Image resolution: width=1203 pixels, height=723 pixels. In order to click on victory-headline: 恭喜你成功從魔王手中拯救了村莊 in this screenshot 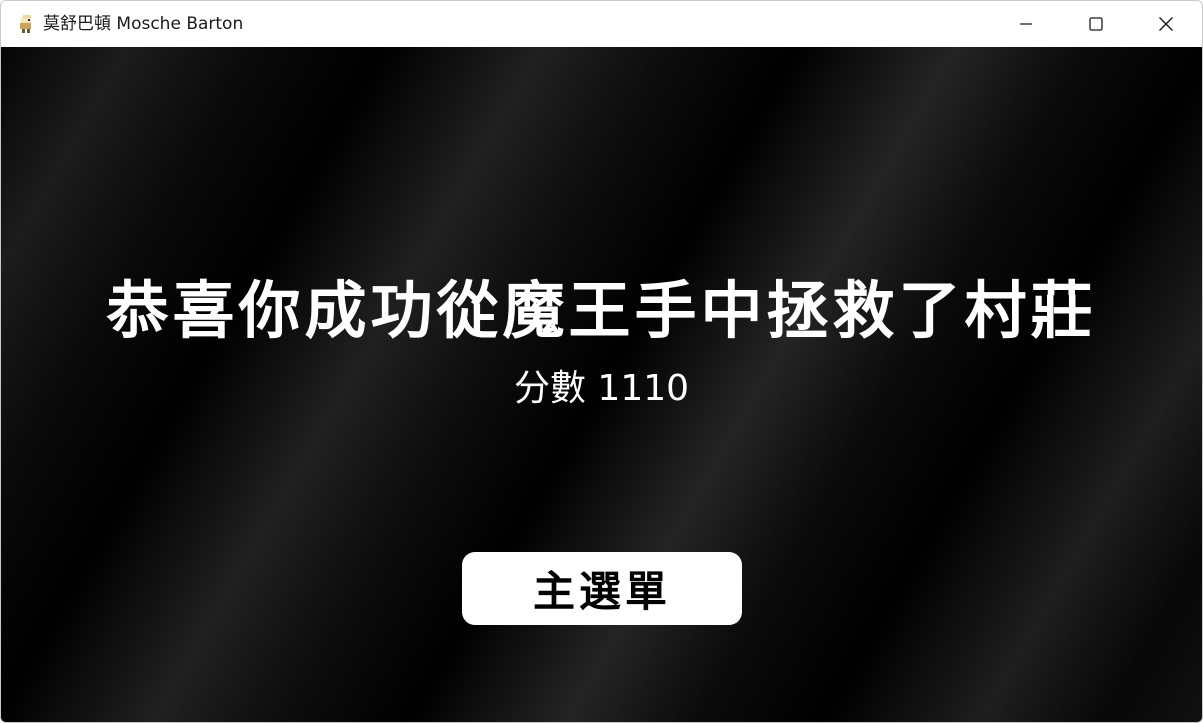, I will do `click(601, 310)`.